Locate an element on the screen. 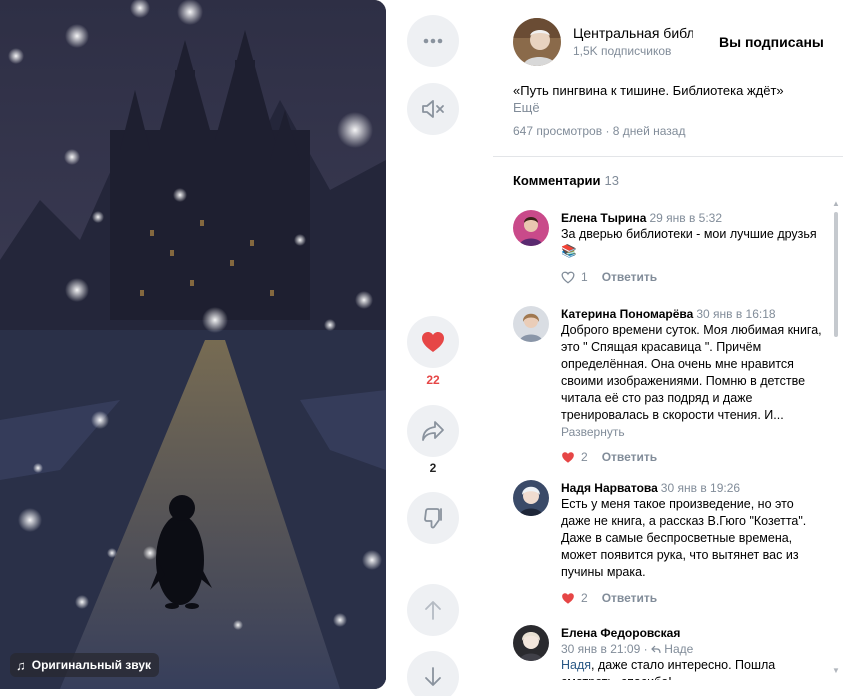 The image size is (843, 696). post-date: 8 дней назад is located at coordinates (649, 131).